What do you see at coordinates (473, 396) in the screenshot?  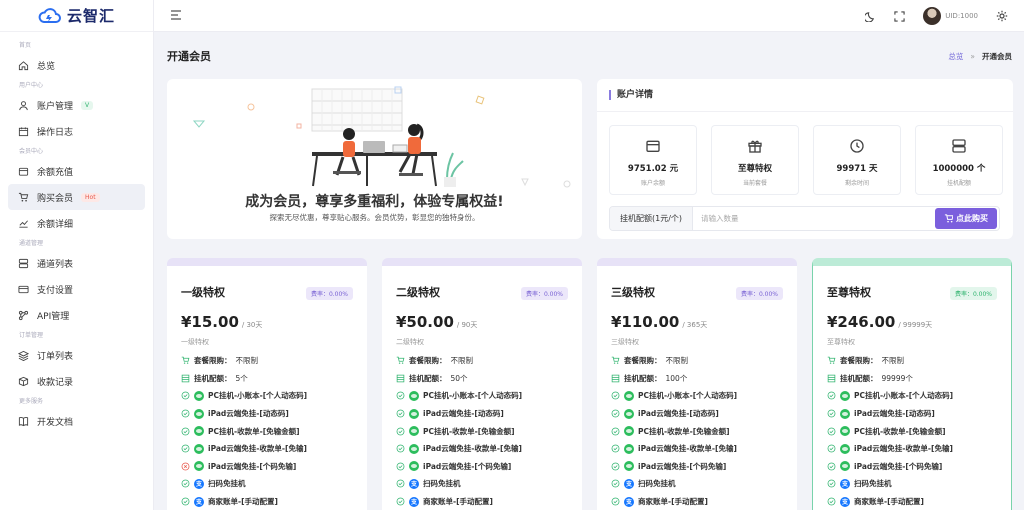 I see `feature-text: PC挂机-小账本-[个人动态码]` at bounding box center [473, 396].